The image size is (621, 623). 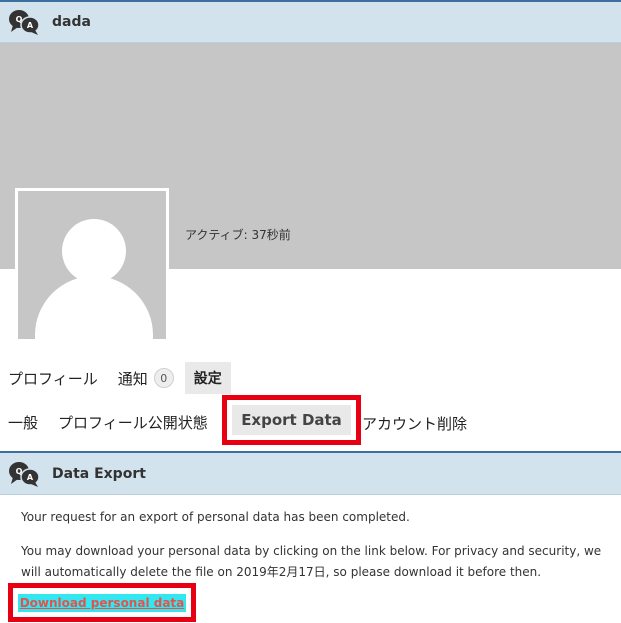 What do you see at coordinates (23, 422) in the screenshot?
I see `subnav-general: 一般` at bounding box center [23, 422].